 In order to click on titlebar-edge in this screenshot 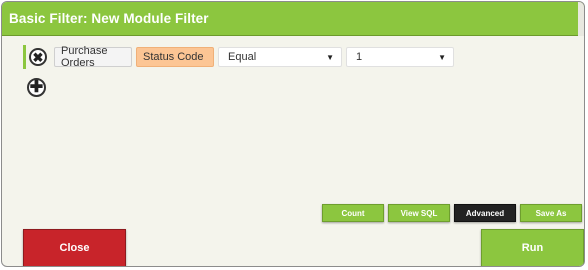, I will do `click(581, 19)`.